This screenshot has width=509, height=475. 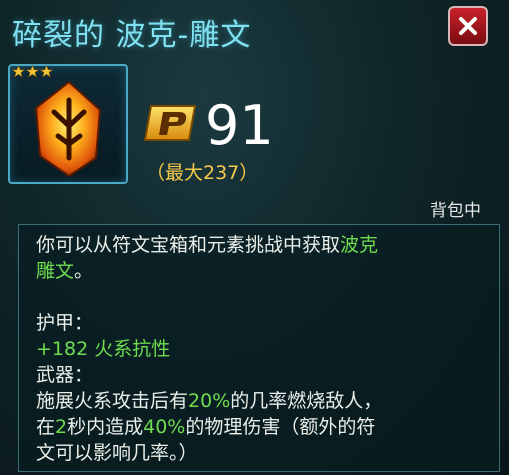 What do you see at coordinates (55, 271) in the screenshot?
I see `intro-highlight: 雕文` at bounding box center [55, 271].